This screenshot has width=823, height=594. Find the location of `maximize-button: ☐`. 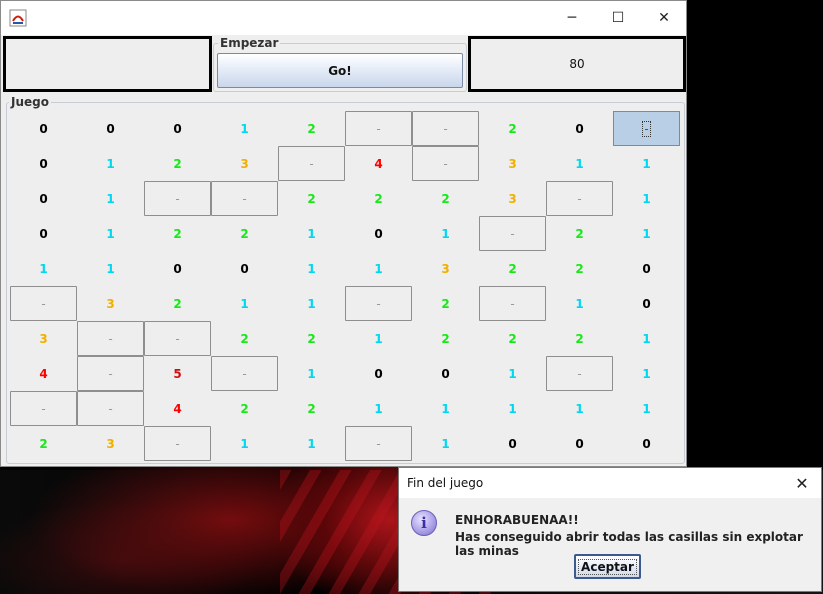

maximize-button: ☐ is located at coordinates (618, 18).